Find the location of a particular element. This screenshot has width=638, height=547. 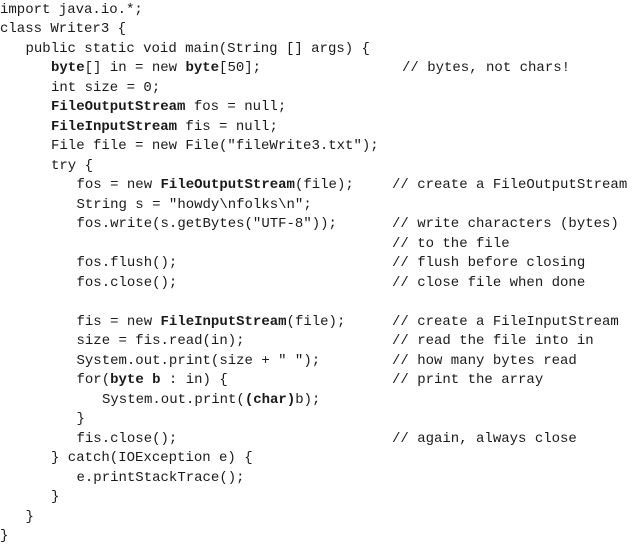

code-text: [50]; is located at coordinates (240, 68).